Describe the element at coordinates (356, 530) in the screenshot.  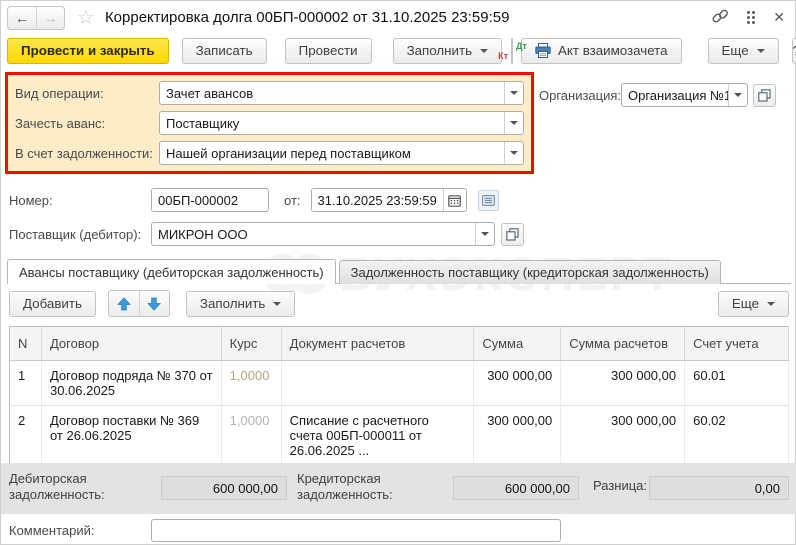
I see `comment-input` at that location.